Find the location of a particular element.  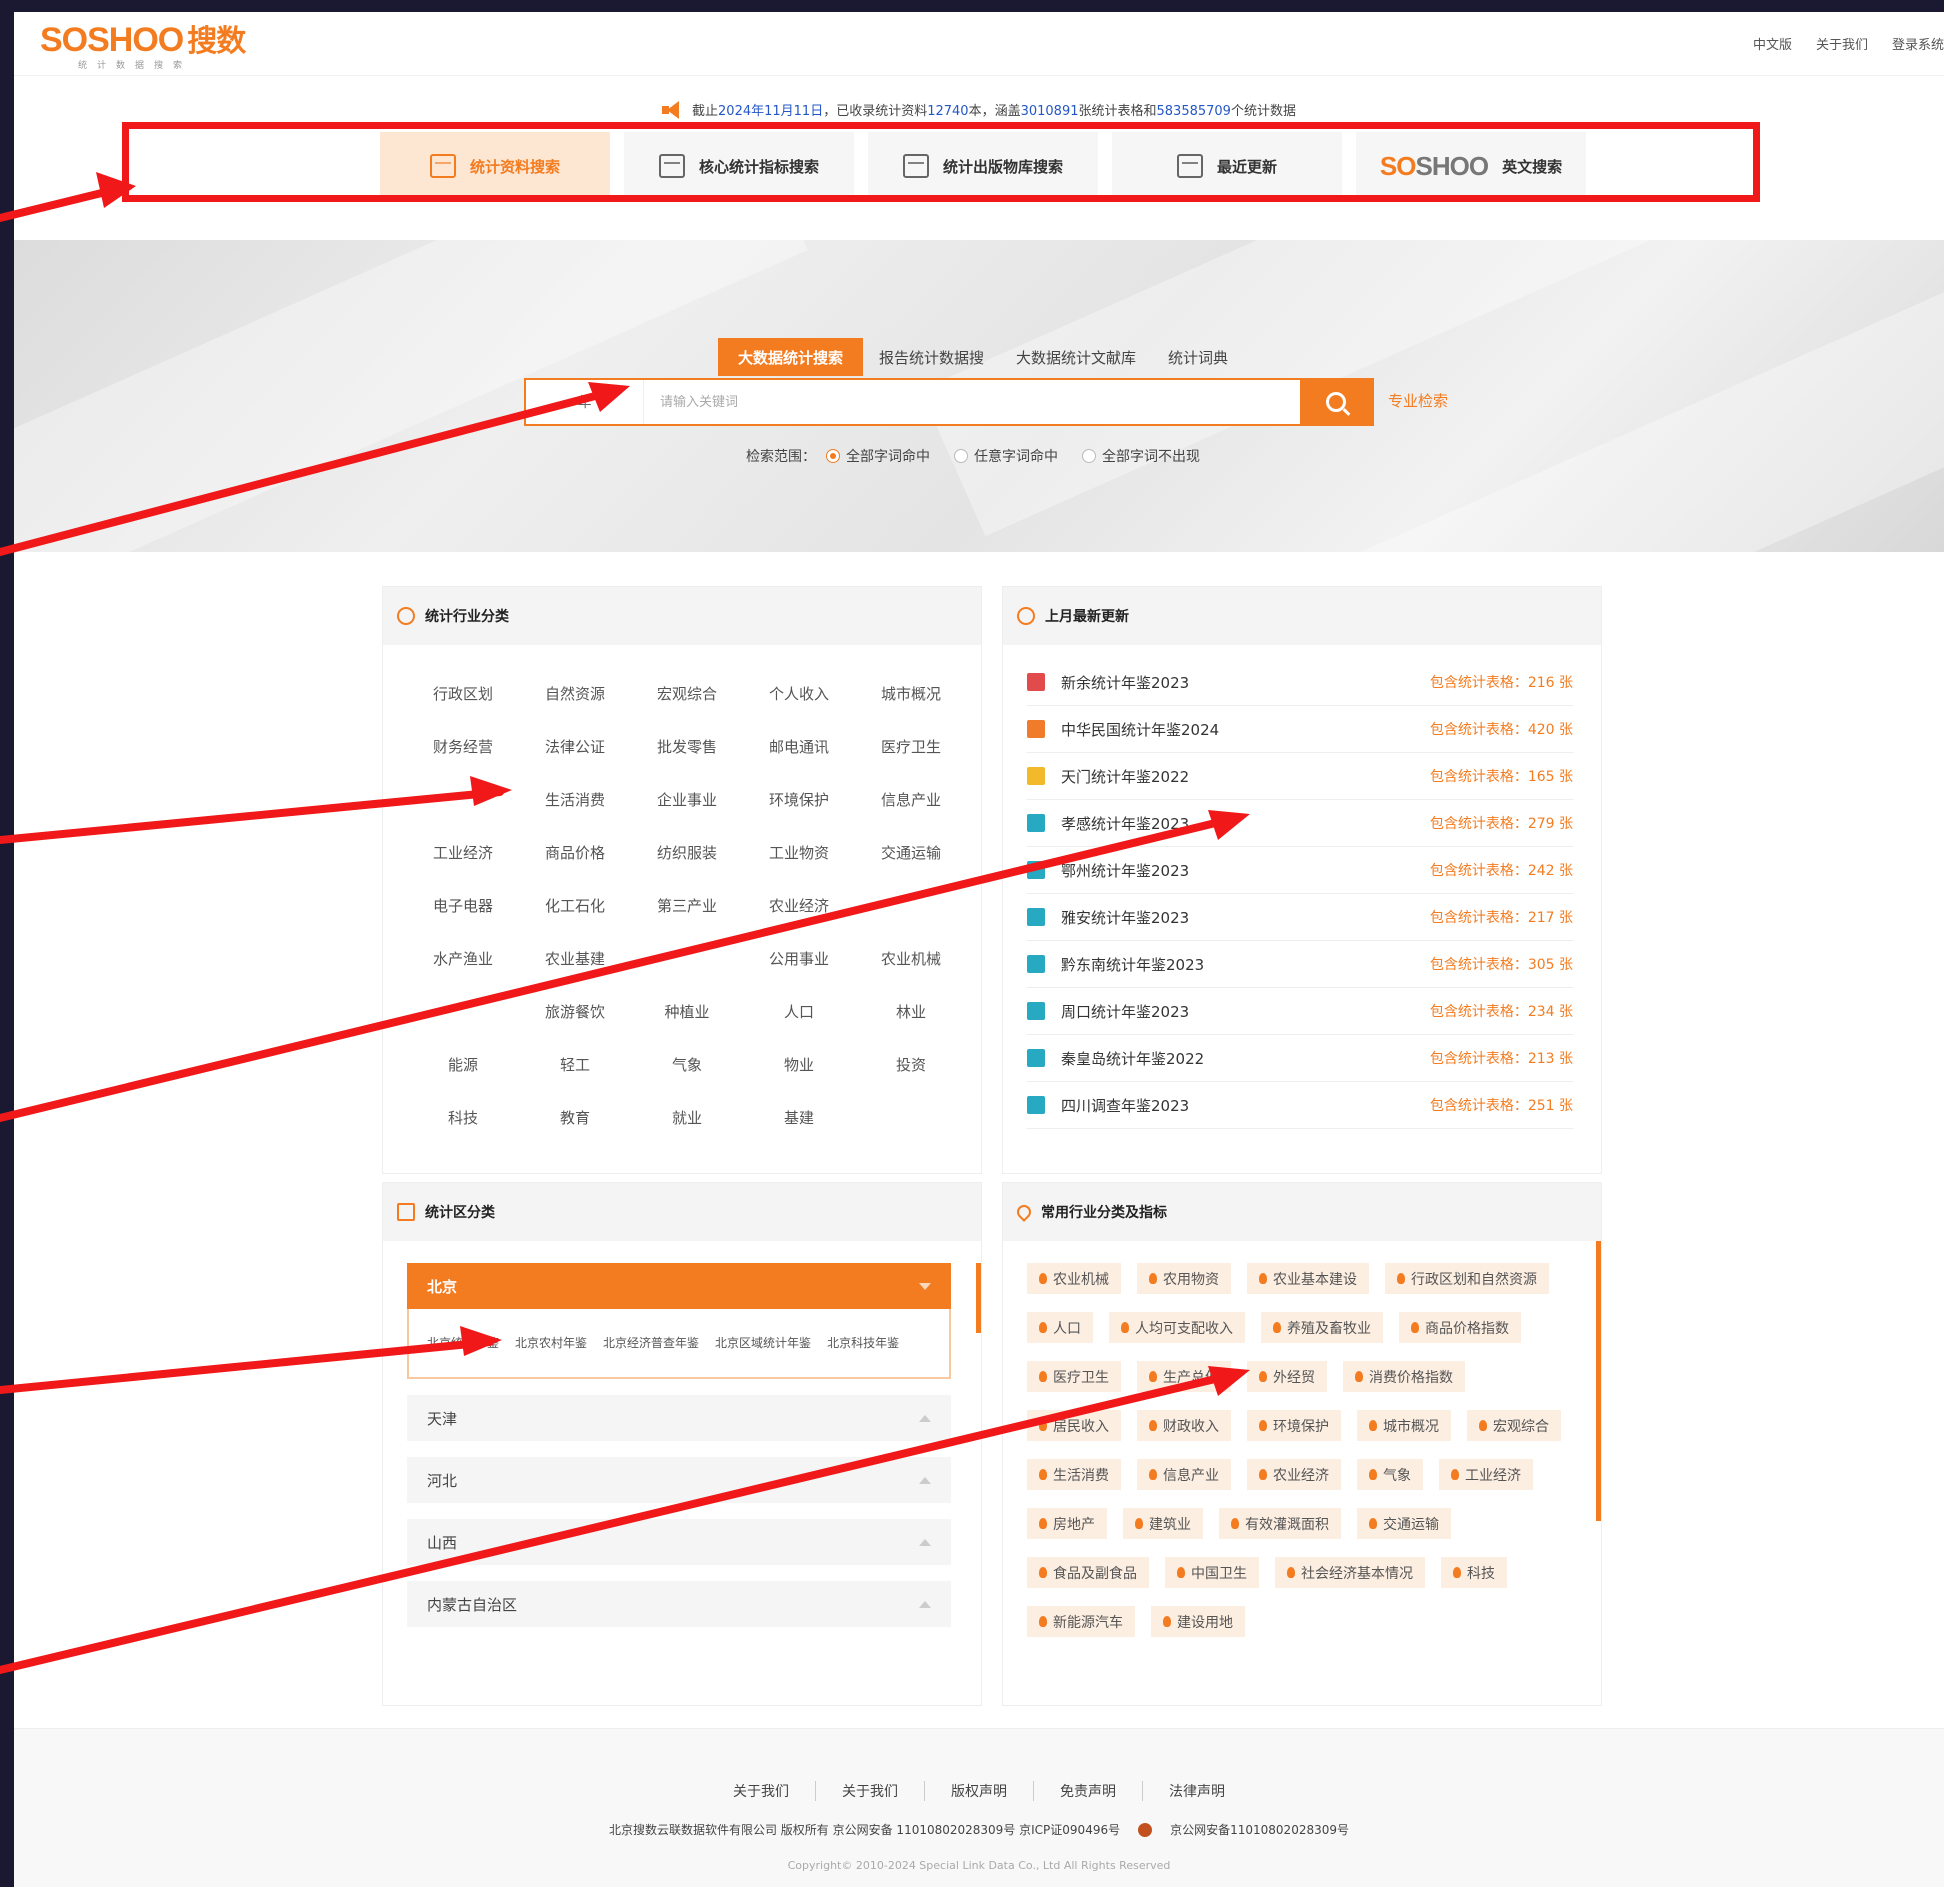

indicator-tag: 工业经济 is located at coordinates (1486, 1474).